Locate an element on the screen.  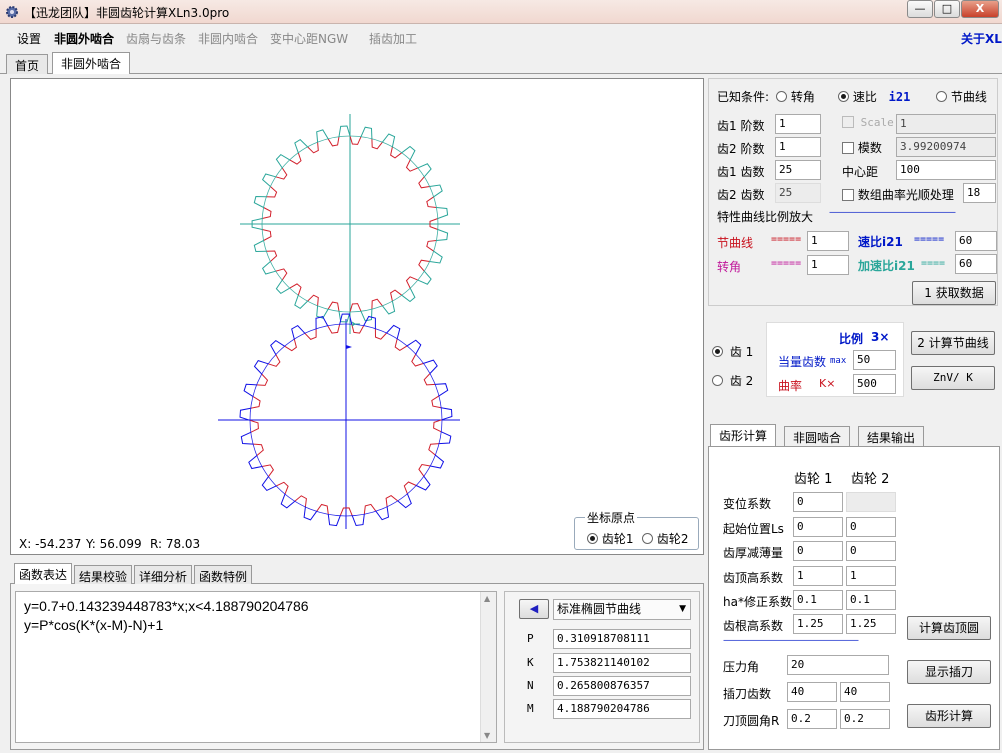
tooth-row-gear1-input: 0.1 is located at coordinates (818, 600).